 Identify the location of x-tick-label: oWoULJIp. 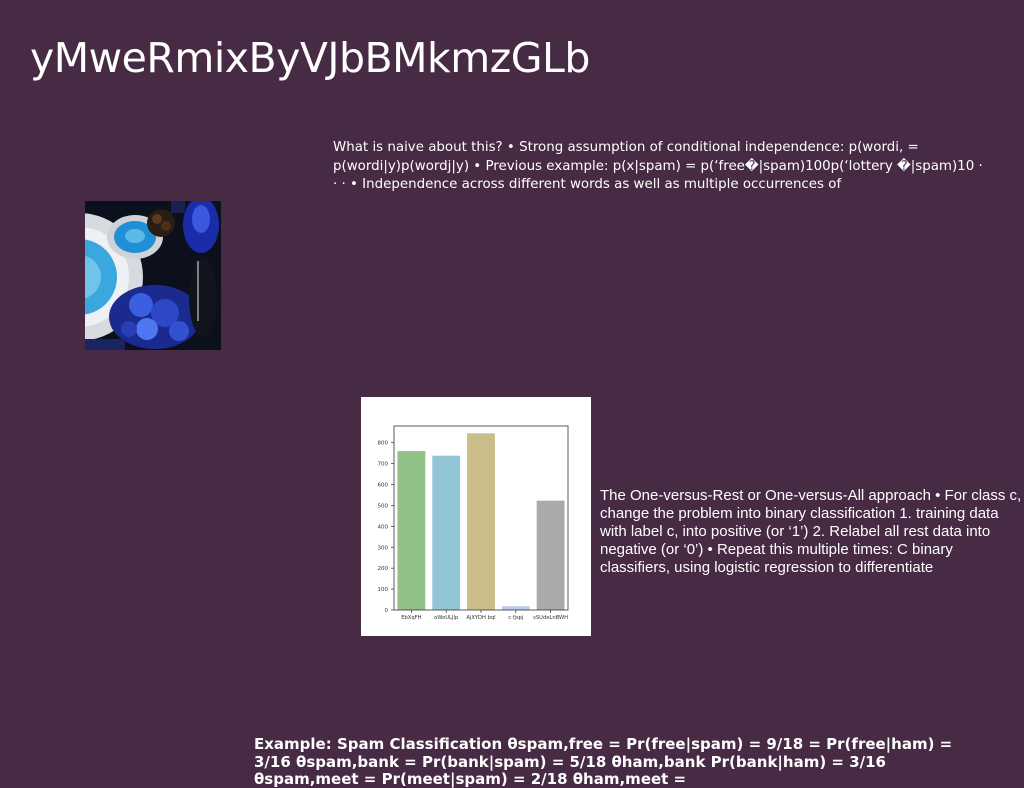
(446, 618).